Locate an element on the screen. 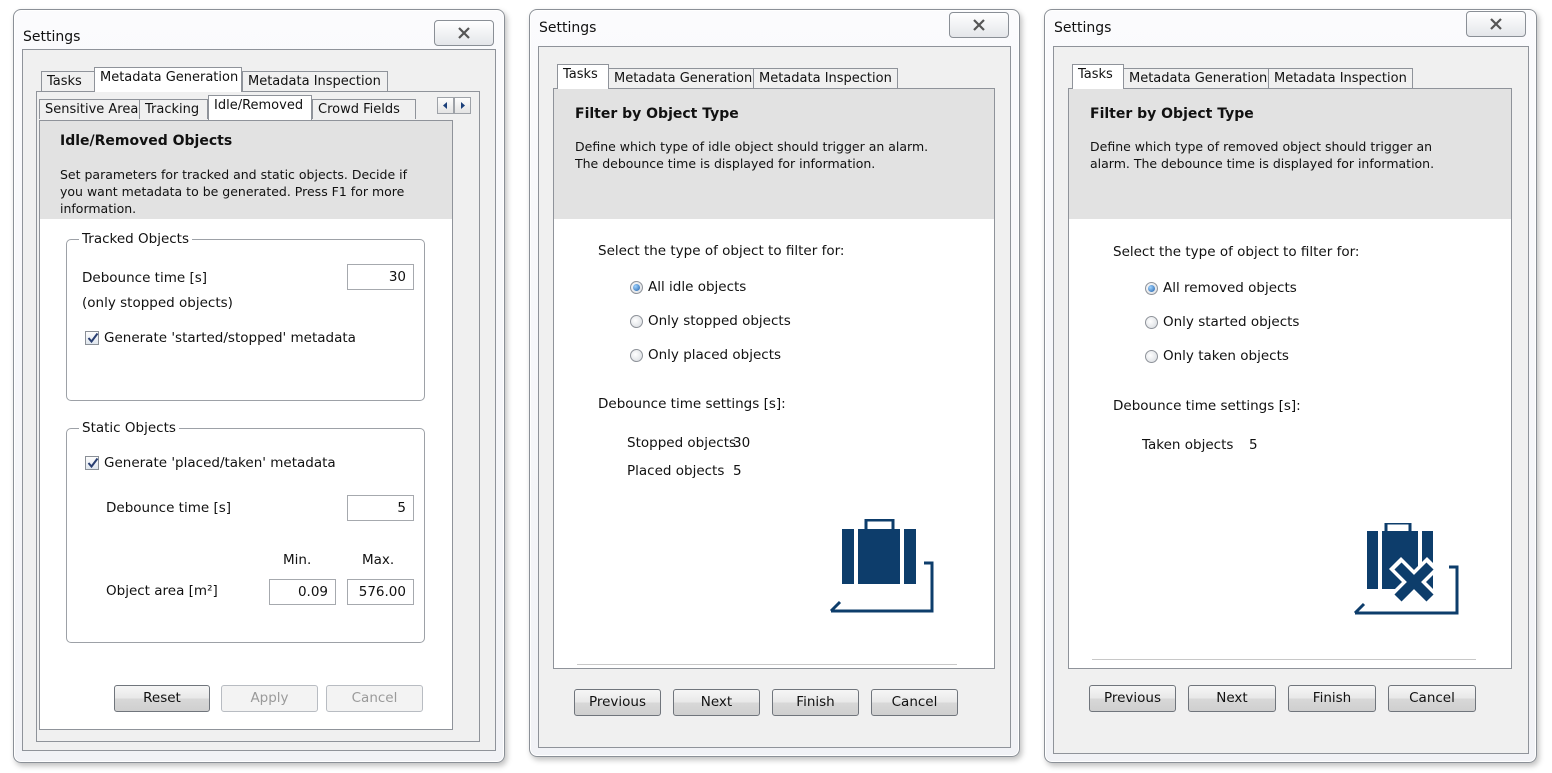 The image size is (1552, 773). radio-label-1: Only stopped objects is located at coordinates (719, 321).